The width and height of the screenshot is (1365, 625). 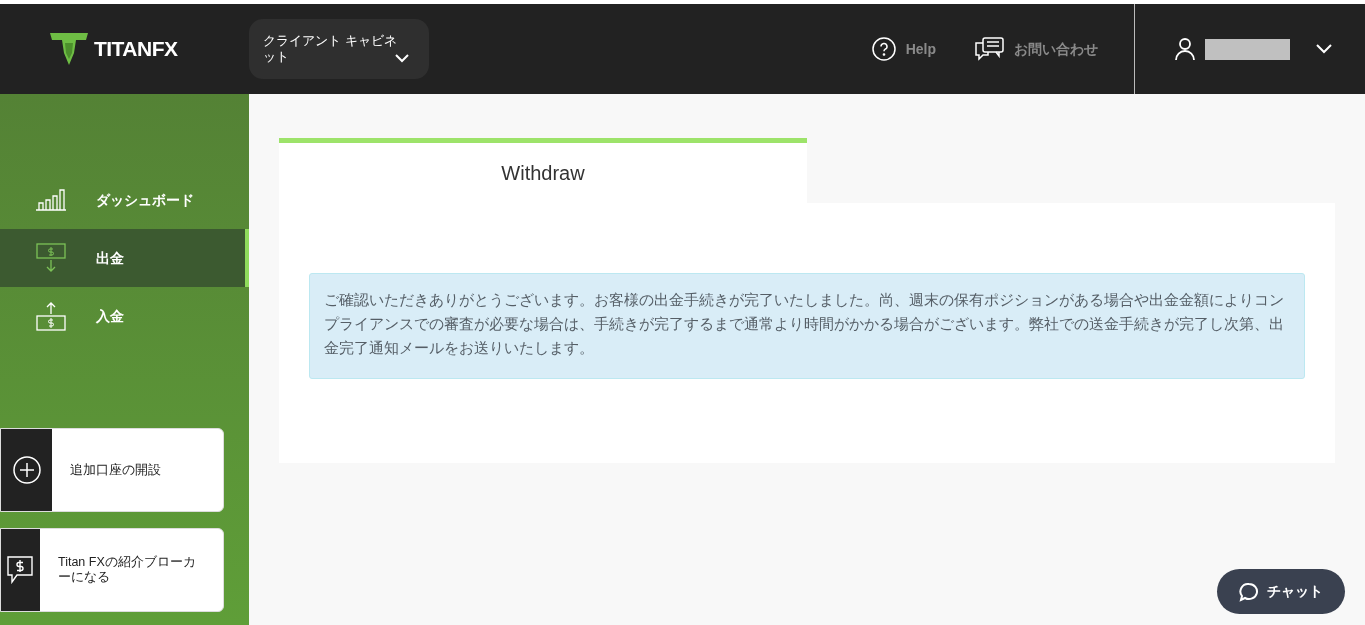 What do you see at coordinates (124, 200) in the screenshot?
I see `sidebar-item: ダッシュボード` at bounding box center [124, 200].